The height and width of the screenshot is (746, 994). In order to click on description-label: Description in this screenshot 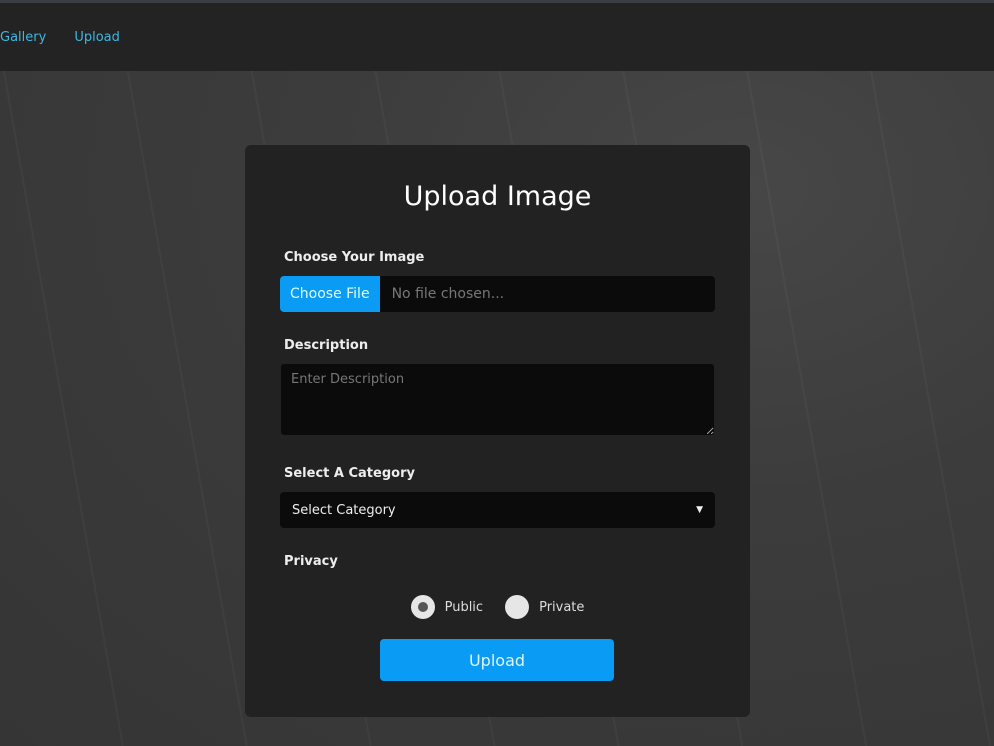, I will do `click(326, 345)`.